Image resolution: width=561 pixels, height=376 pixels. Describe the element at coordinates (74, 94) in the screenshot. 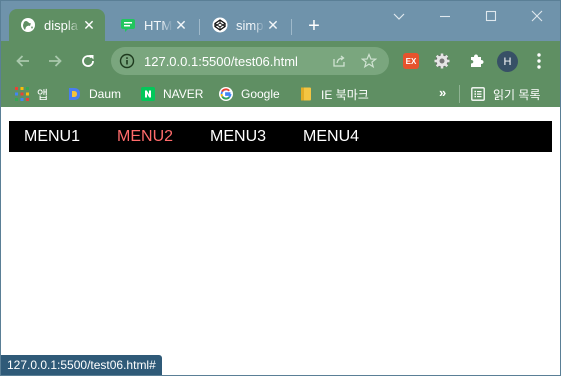

I see `daum-icon` at that location.